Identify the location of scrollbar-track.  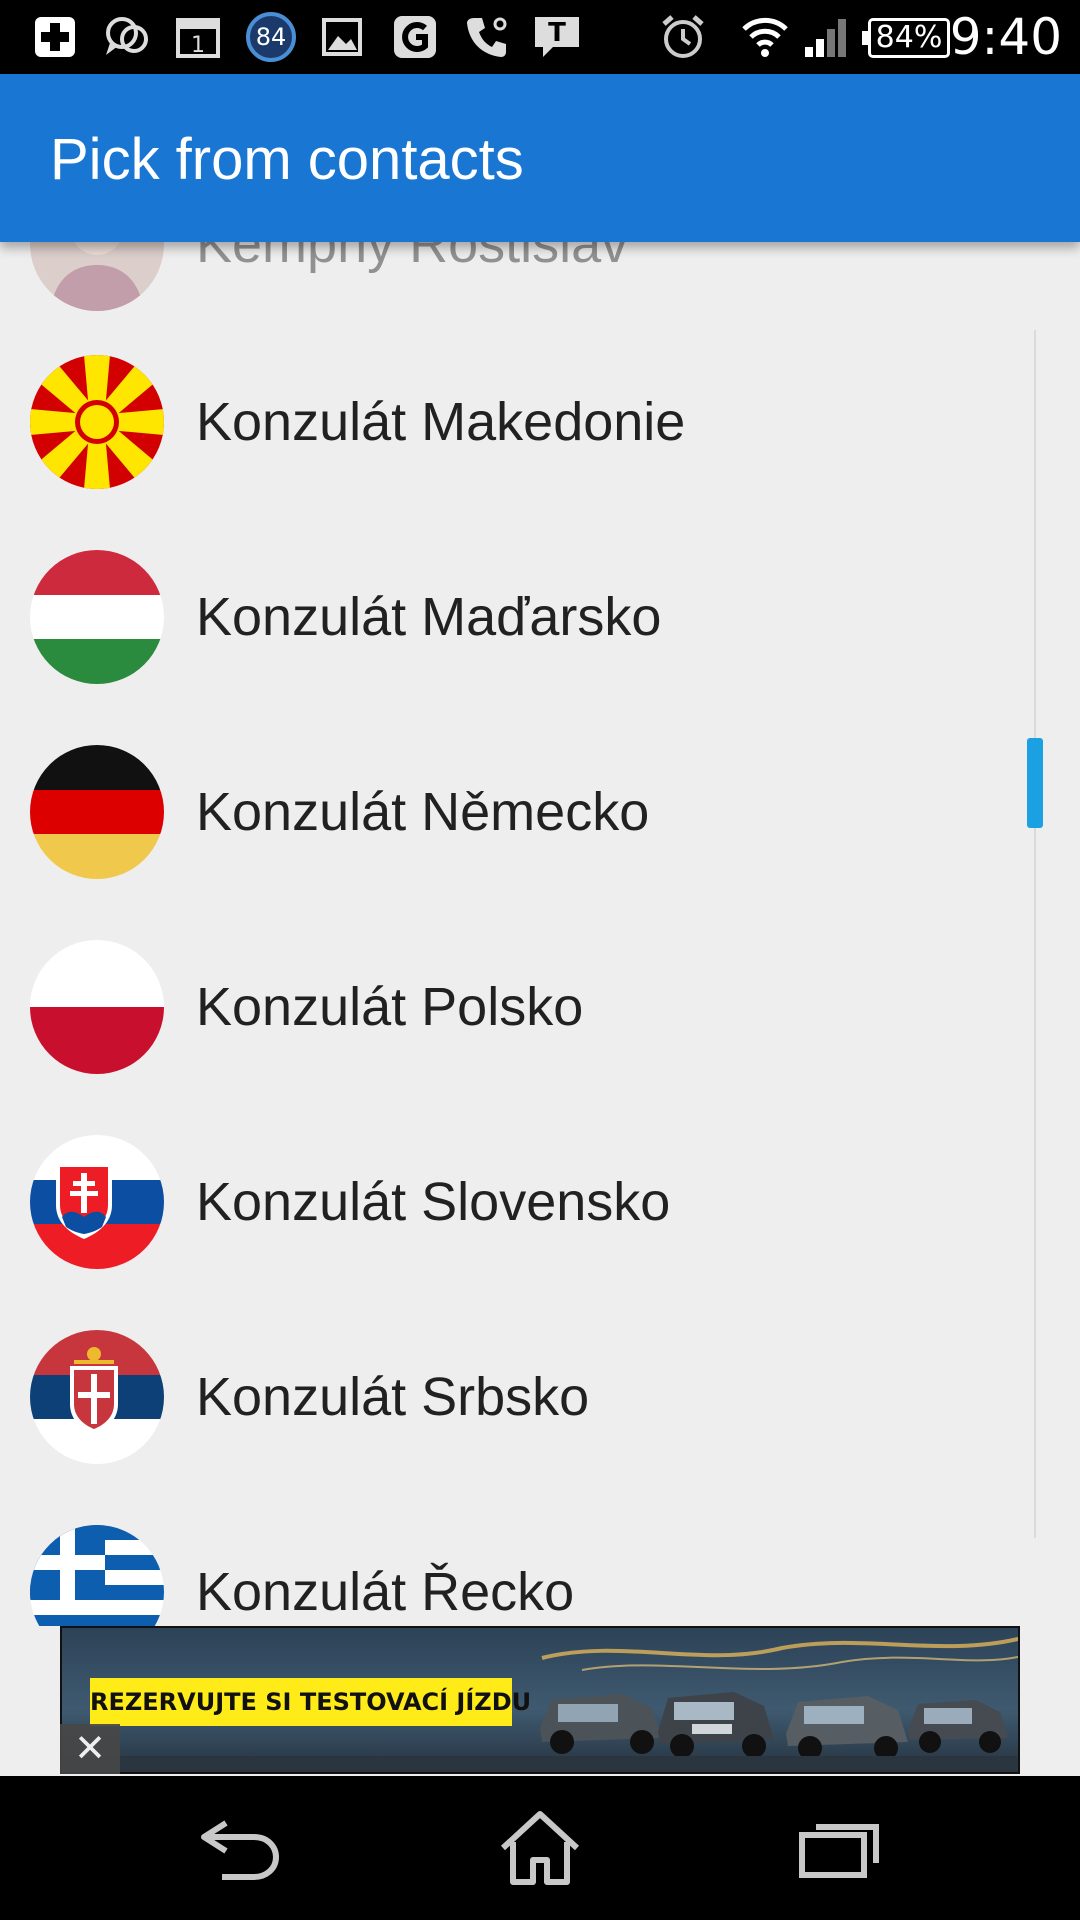
(1035, 934).